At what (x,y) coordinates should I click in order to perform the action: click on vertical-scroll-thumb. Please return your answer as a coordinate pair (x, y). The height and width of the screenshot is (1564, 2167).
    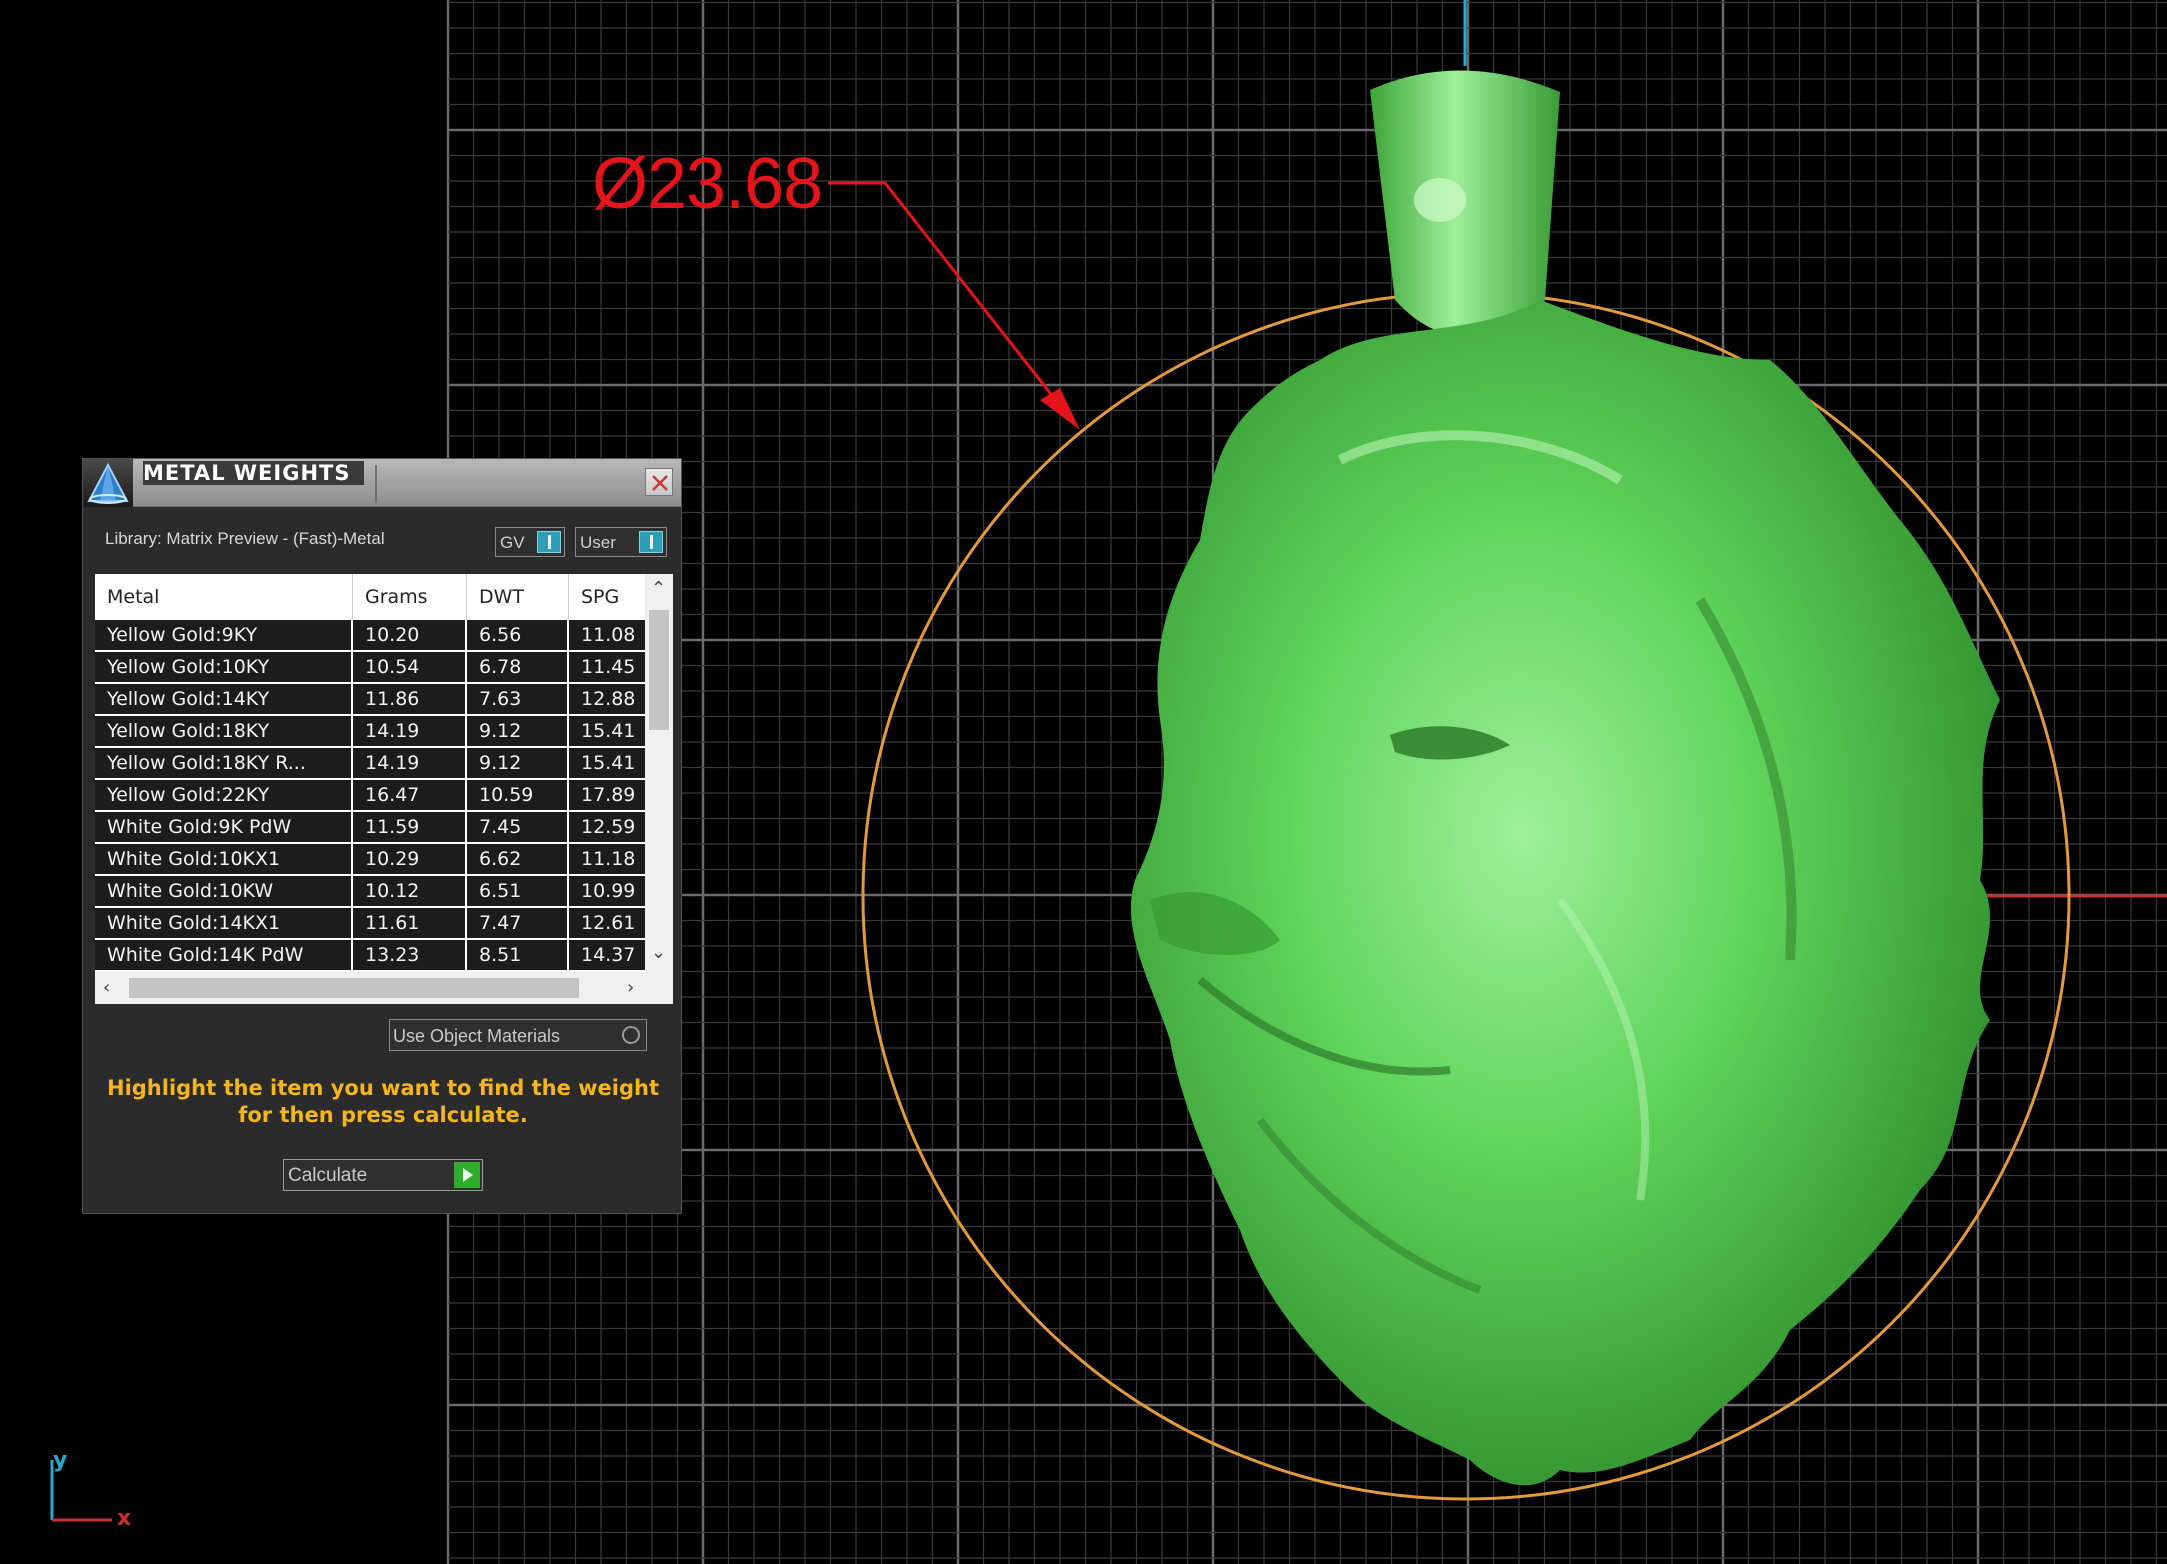
    Looking at the image, I should click on (659, 670).